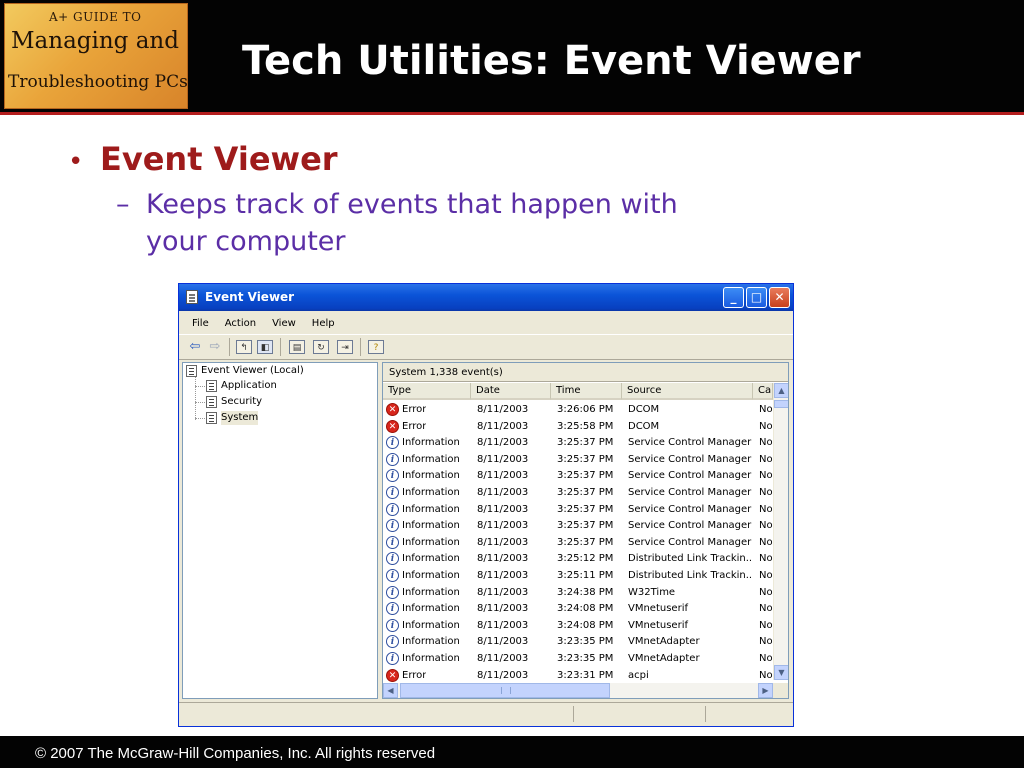  Describe the element at coordinates (585, 675) in the screenshot. I see `cell-time: 3:23:31 PM` at that location.